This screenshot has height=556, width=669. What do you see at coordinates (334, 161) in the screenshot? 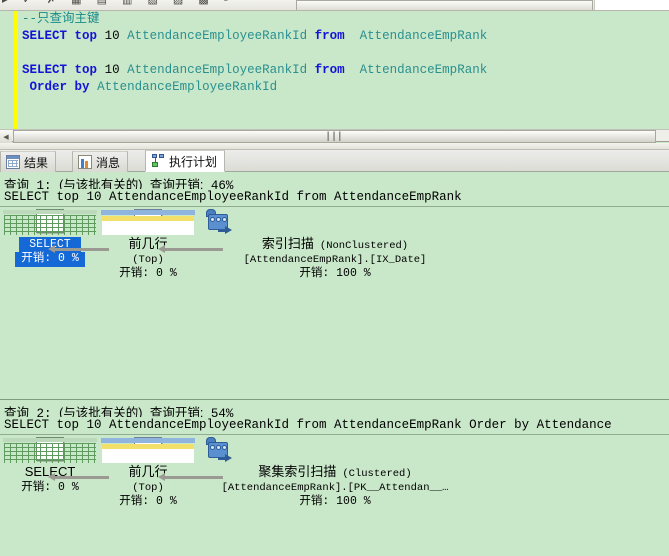
I see `results-tabstrip: 结果 消息 执行计划` at bounding box center [334, 161].